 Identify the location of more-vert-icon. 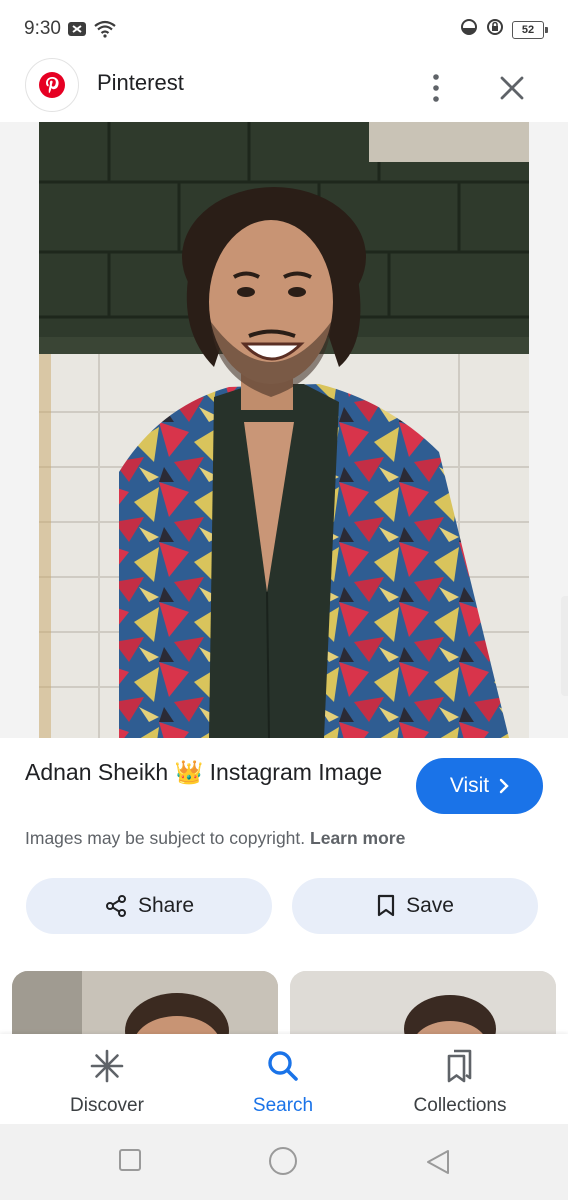
(436, 88).